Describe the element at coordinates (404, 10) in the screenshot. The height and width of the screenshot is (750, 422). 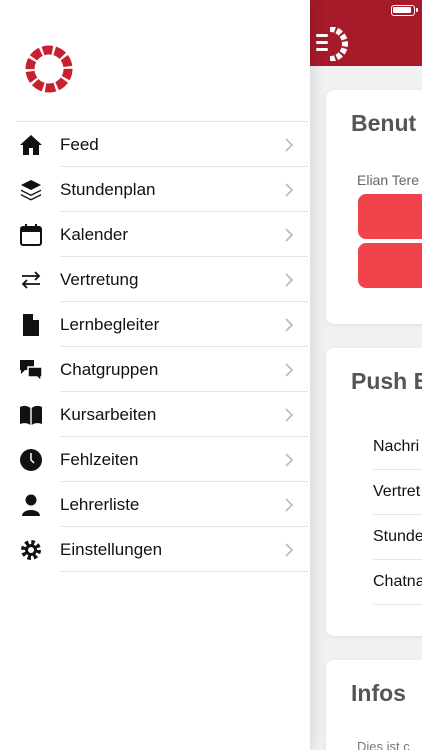
I see `battery-icon` at that location.